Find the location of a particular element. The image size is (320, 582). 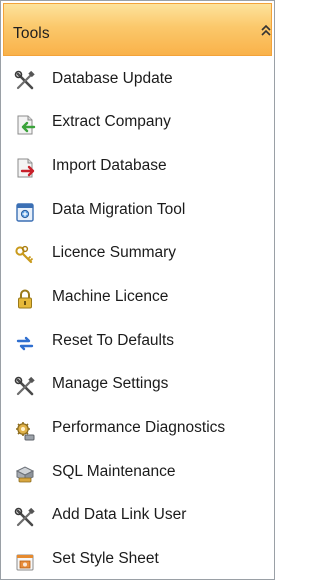

tool-item-label: Reset To Defaults is located at coordinates (113, 340).